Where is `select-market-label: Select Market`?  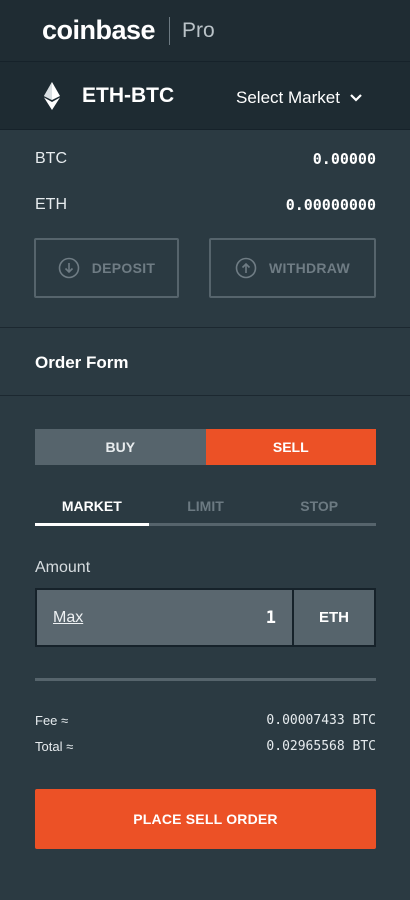 select-market-label: Select Market is located at coordinates (288, 97).